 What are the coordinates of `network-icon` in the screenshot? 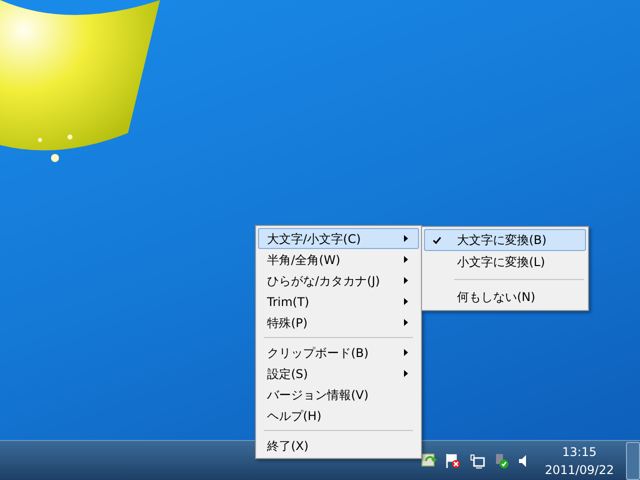 It's located at (476, 460).